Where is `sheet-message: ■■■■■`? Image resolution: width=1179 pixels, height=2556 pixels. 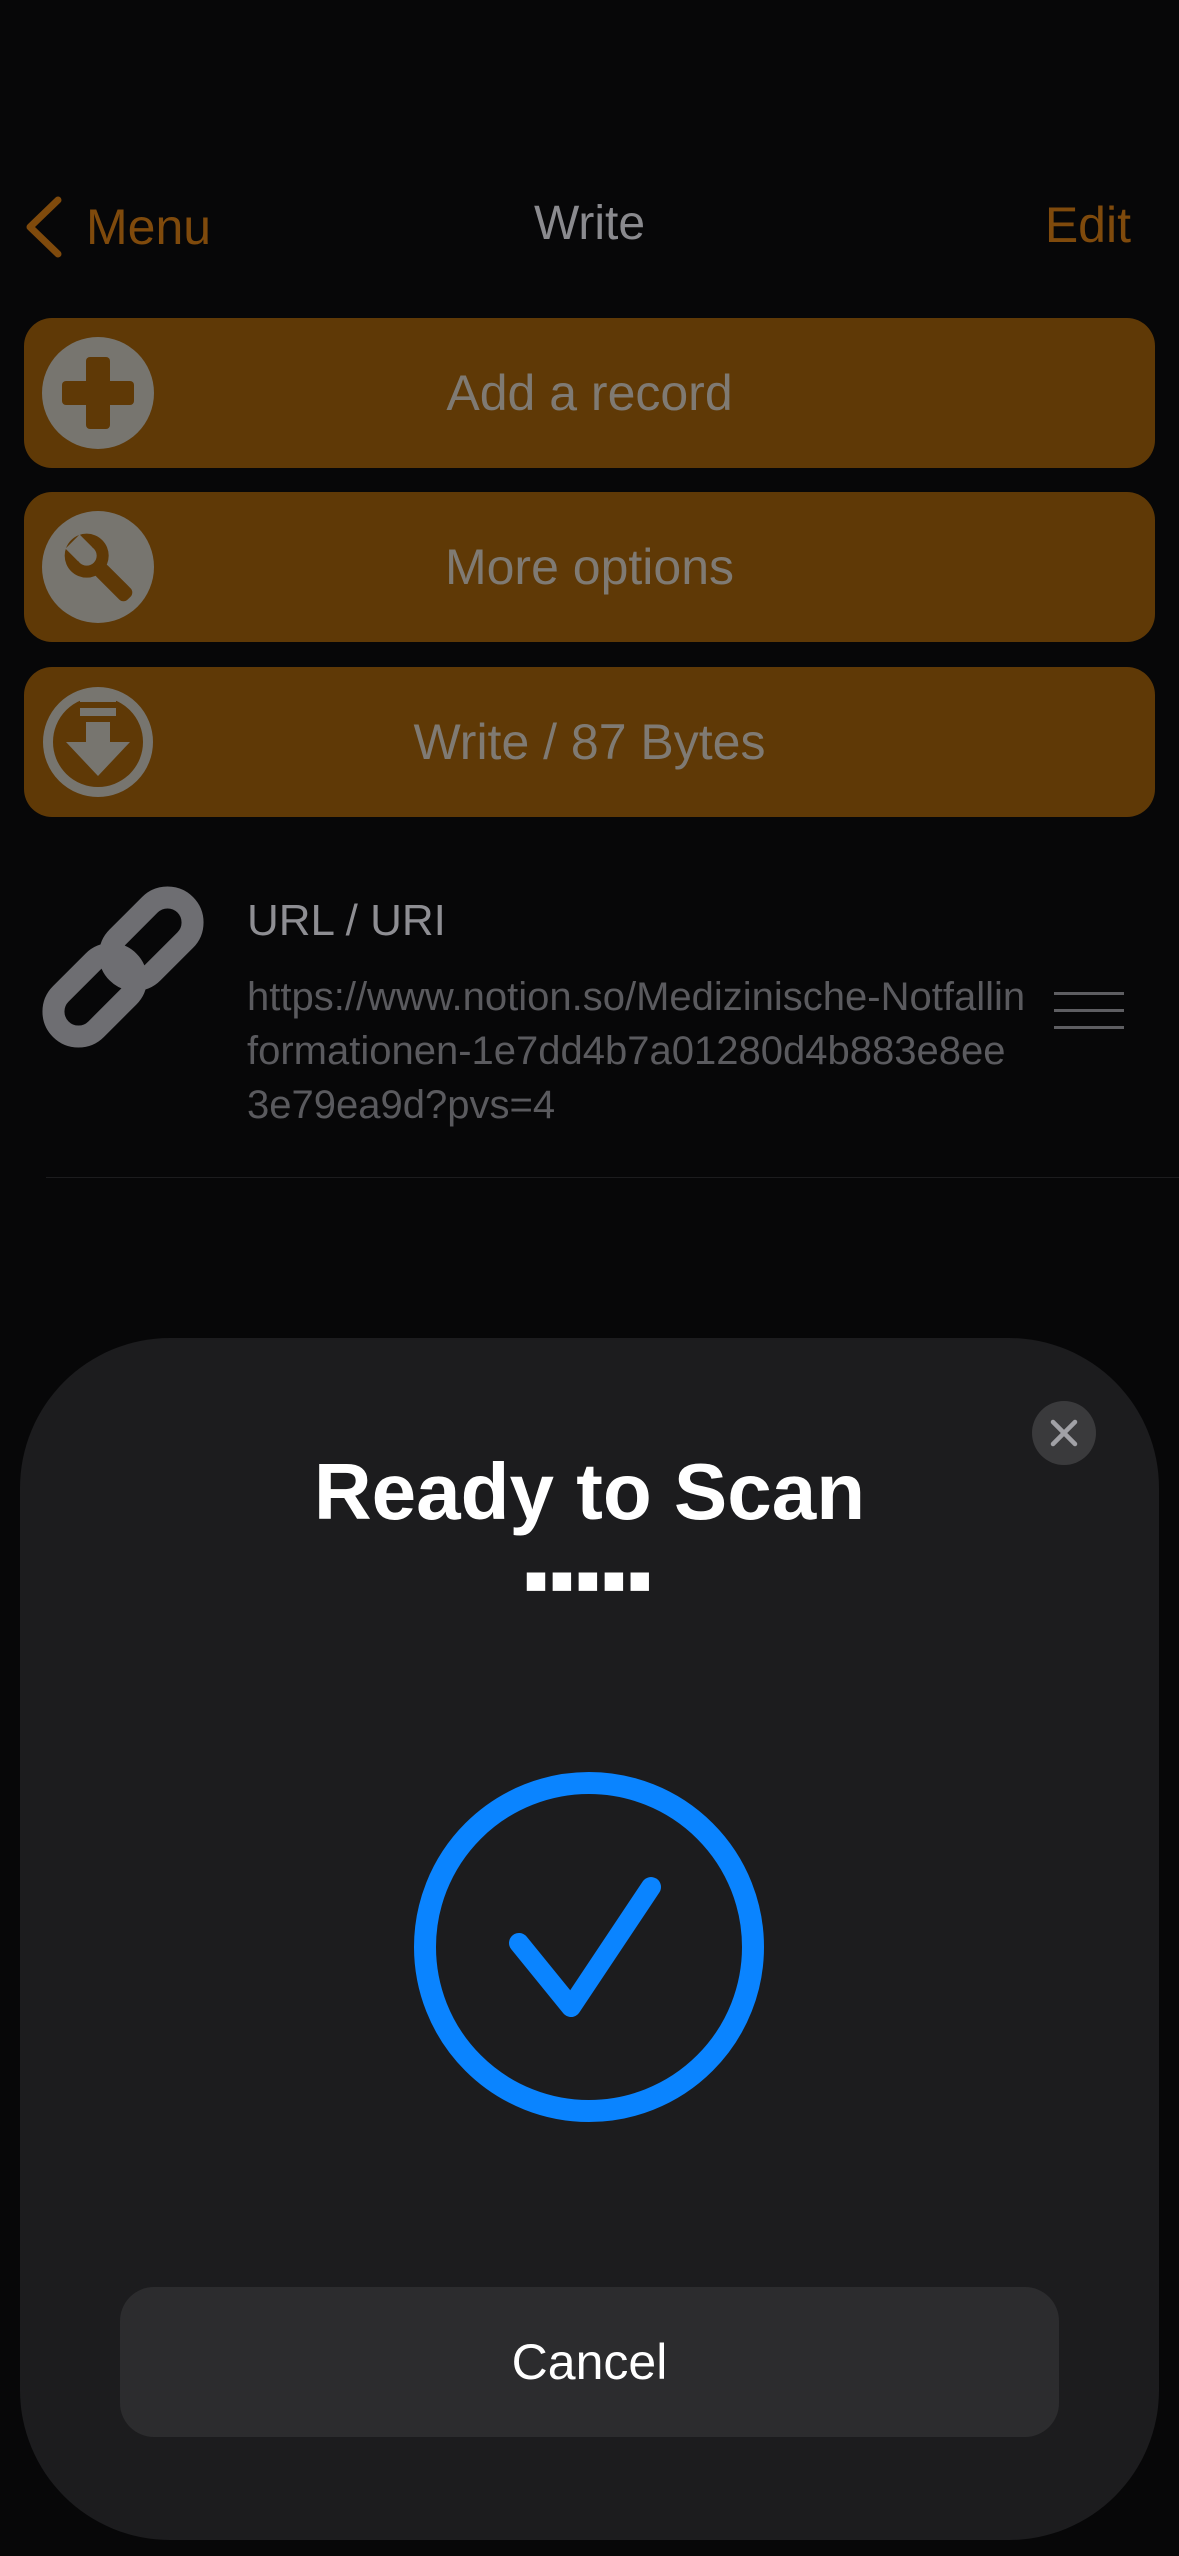 sheet-message: ■■■■■ is located at coordinates (589, 1581).